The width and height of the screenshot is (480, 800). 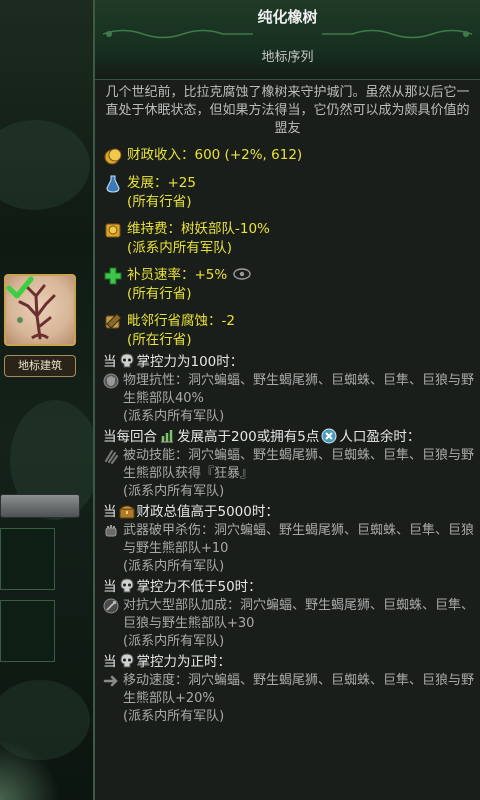 I want to click on development-stat: 发展：+25, so click(x=161, y=183).